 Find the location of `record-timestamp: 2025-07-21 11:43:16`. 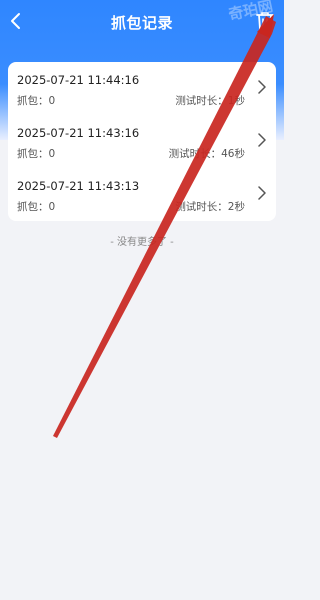

record-timestamp: 2025-07-21 11:43:16 is located at coordinates (78, 133).